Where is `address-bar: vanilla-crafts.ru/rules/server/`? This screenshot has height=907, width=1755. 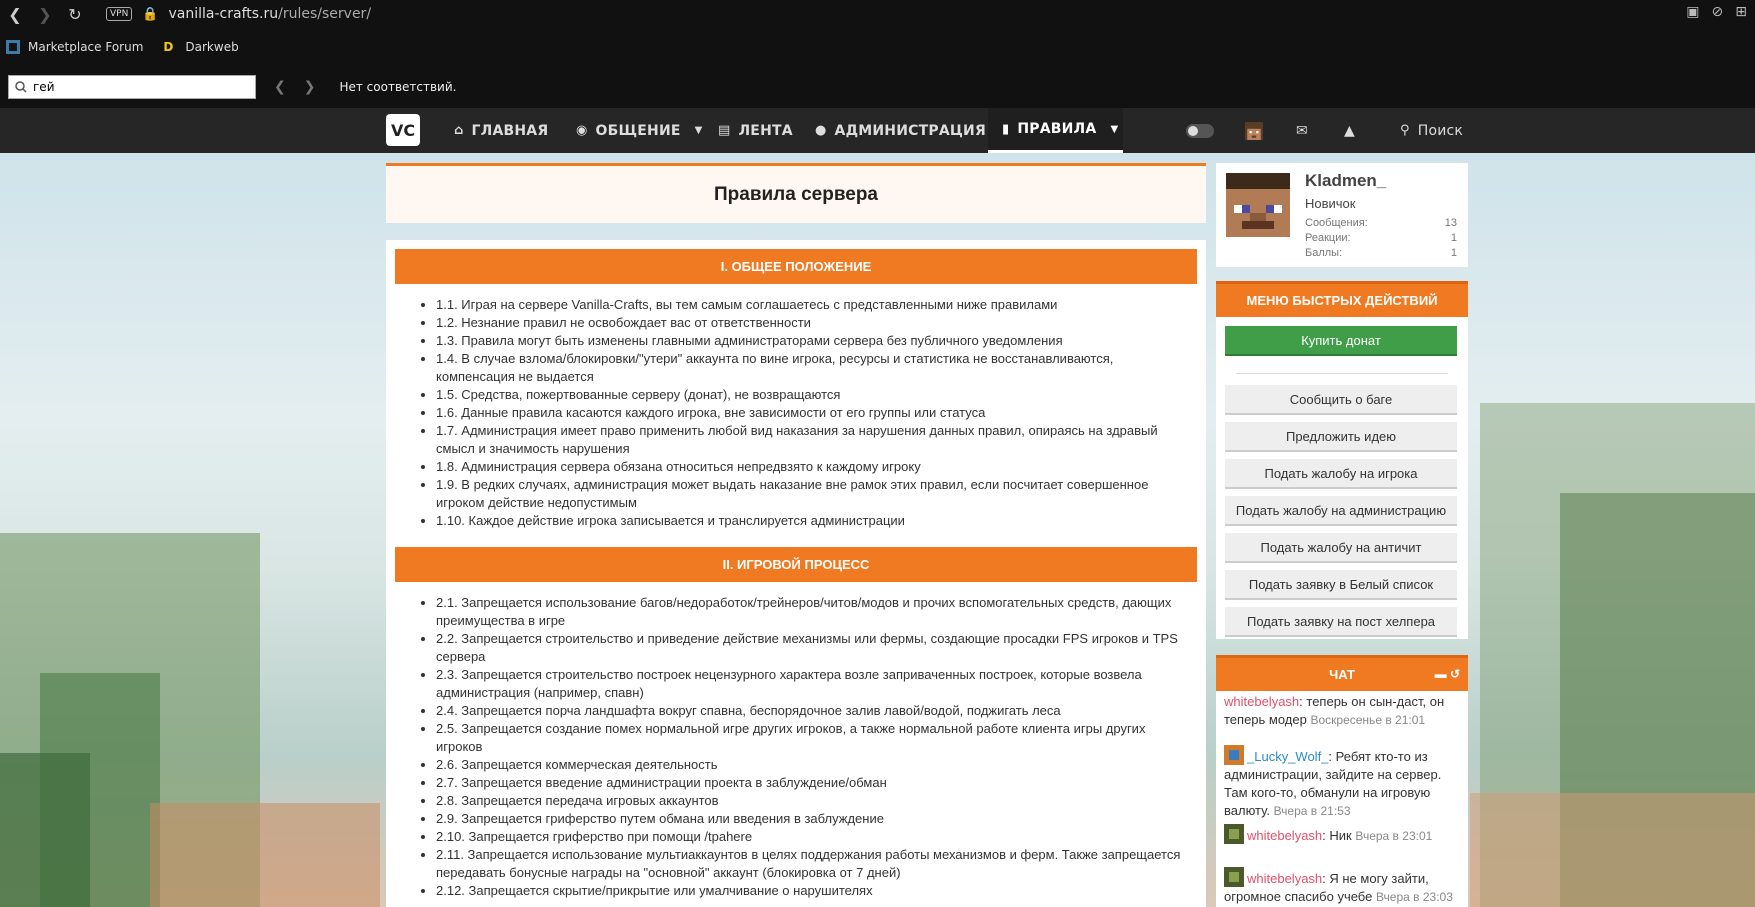 address-bar: vanilla-crafts.ru/rules/server/ is located at coordinates (270, 14).